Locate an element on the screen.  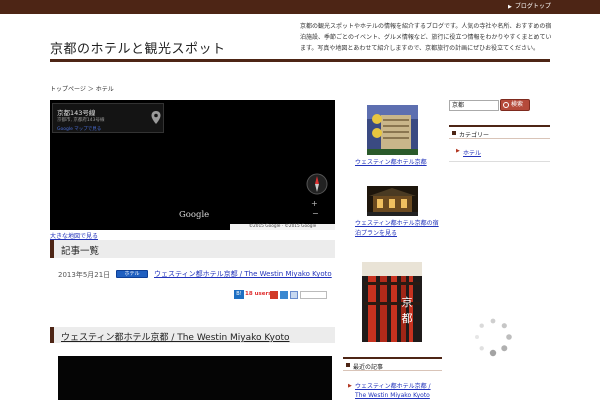
book-cover-thumbnail: 京 都 is located at coordinates (392, 302).